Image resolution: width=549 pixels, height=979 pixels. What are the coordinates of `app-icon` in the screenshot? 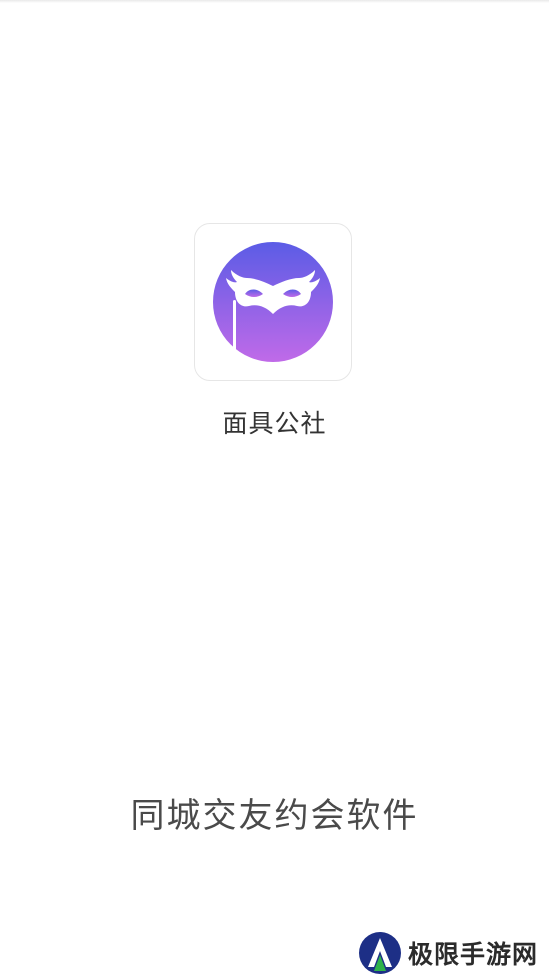 It's located at (273, 302).